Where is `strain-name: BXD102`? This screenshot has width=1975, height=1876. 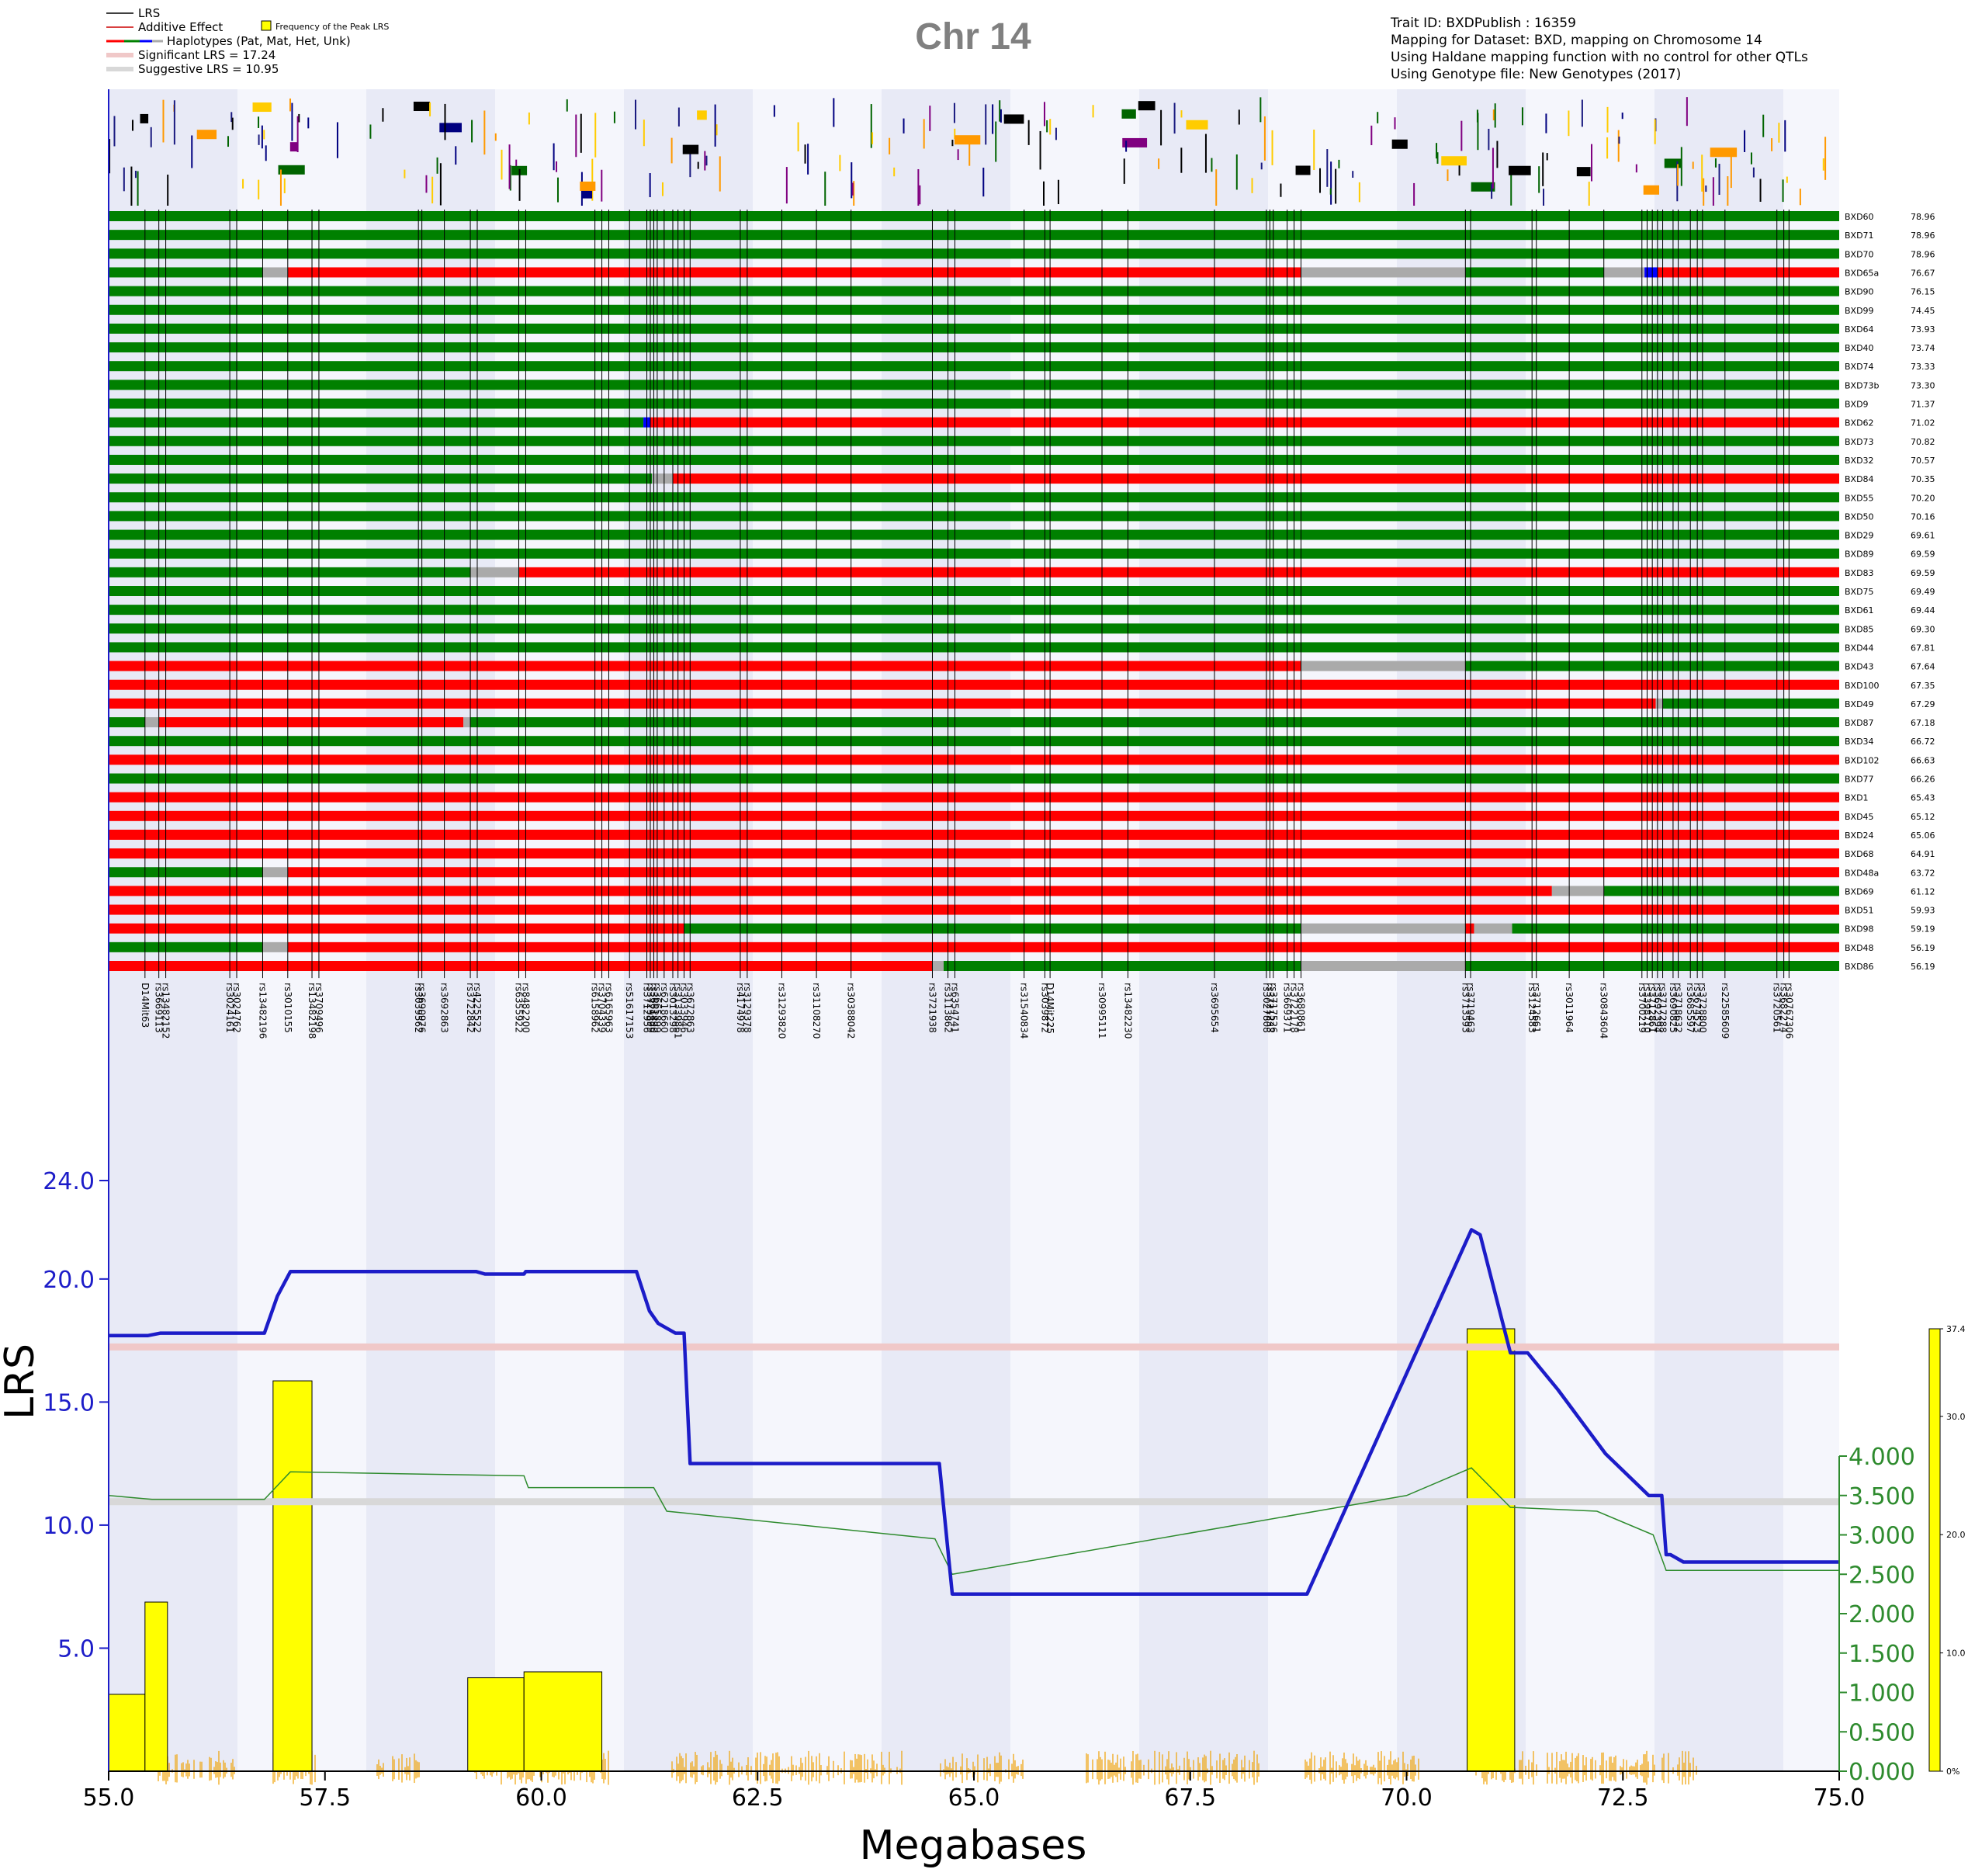
strain-name: BXD102 is located at coordinates (1862, 760).